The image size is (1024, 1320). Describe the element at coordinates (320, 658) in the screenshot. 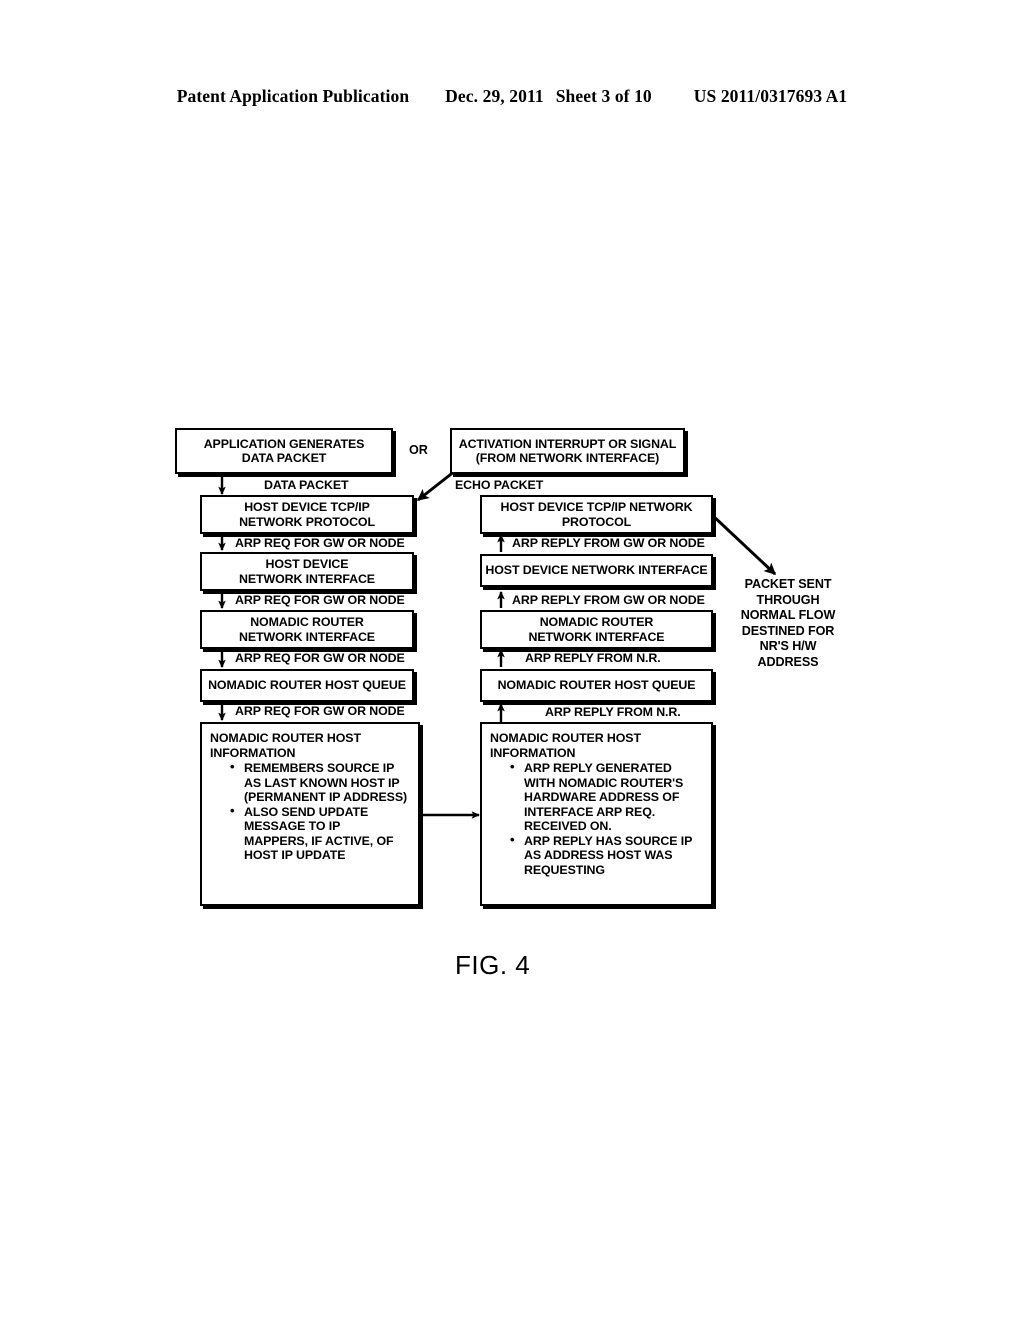

I see `edge-label-left-arp-req-3: ARP REQ FOR GW OR NODE` at that location.